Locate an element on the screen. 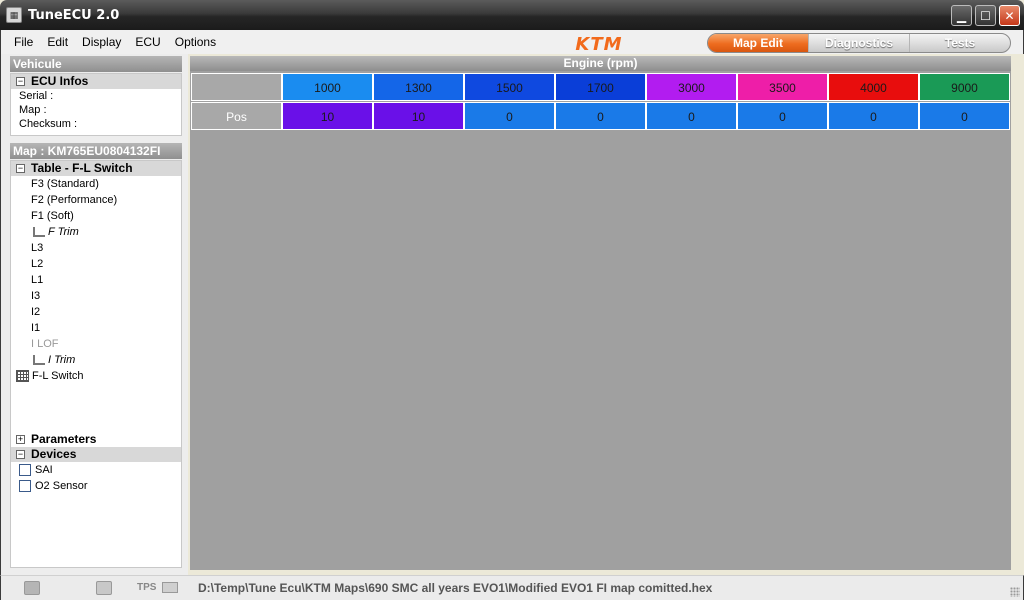 This screenshot has width=1024, height=600. ktm-logo-text: KTM is located at coordinates (598, 44).